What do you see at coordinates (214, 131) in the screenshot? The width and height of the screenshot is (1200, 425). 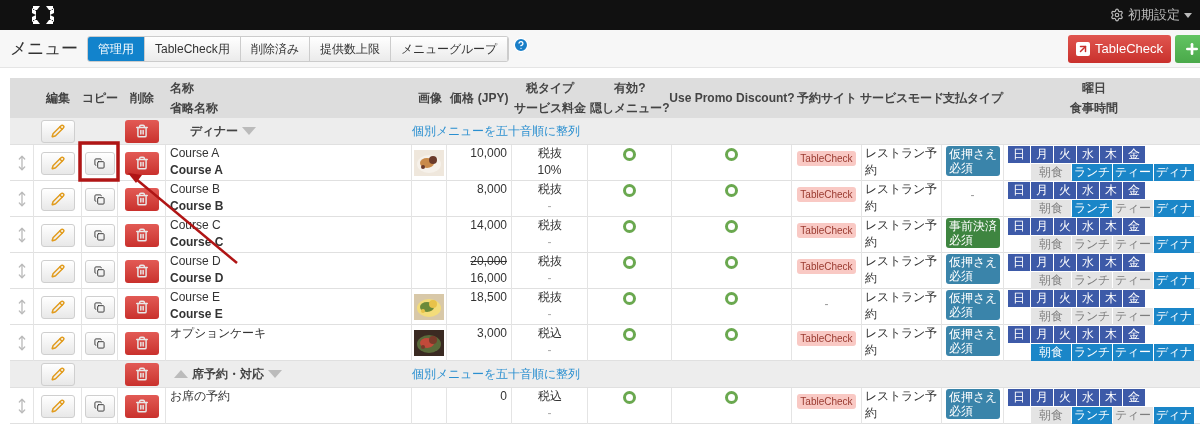 I see `group-name: ディナー` at bounding box center [214, 131].